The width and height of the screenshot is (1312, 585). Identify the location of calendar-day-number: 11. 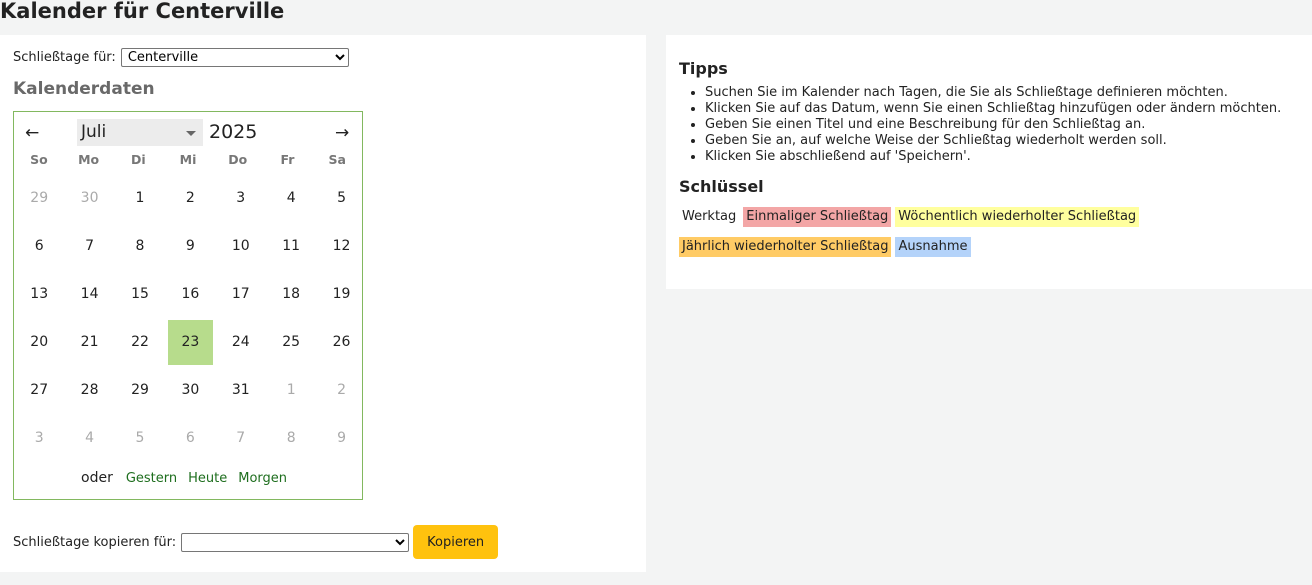
(291, 246).